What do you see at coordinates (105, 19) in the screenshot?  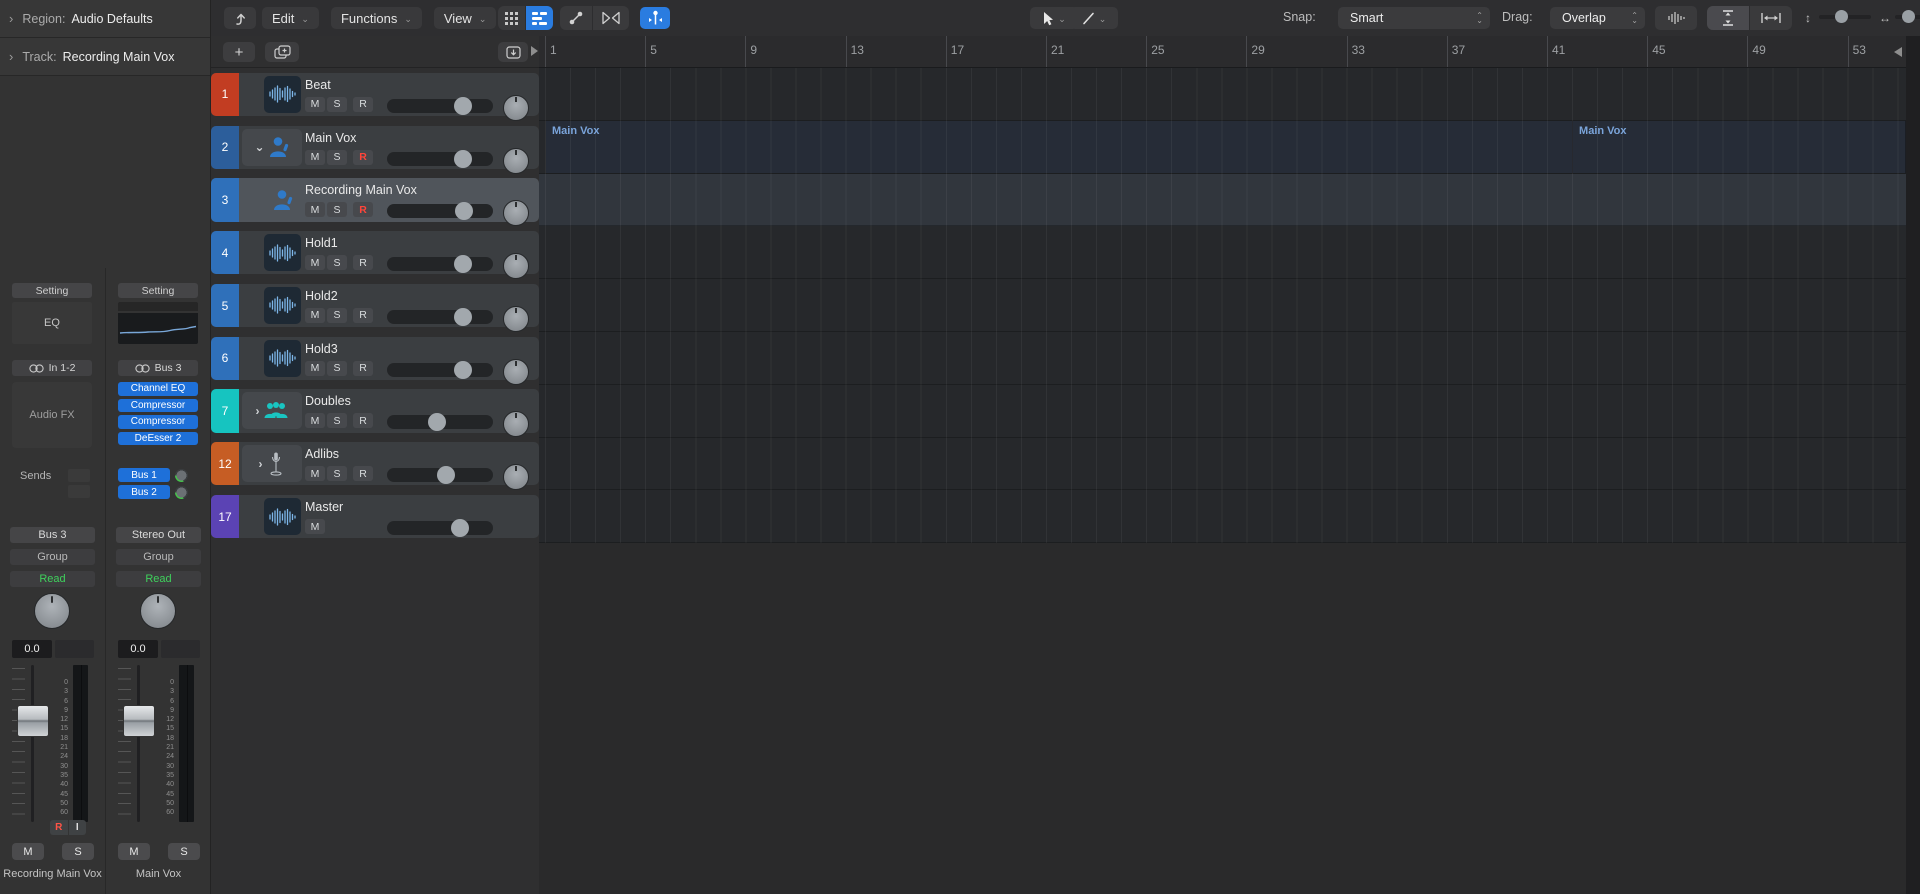 I see `region-inspector-row: › Region: Audio Defaults` at bounding box center [105, 19].